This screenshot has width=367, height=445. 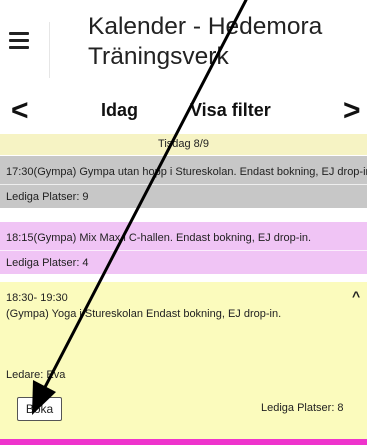 I want to click on next-day-button: >, so click(x=352, y=111).